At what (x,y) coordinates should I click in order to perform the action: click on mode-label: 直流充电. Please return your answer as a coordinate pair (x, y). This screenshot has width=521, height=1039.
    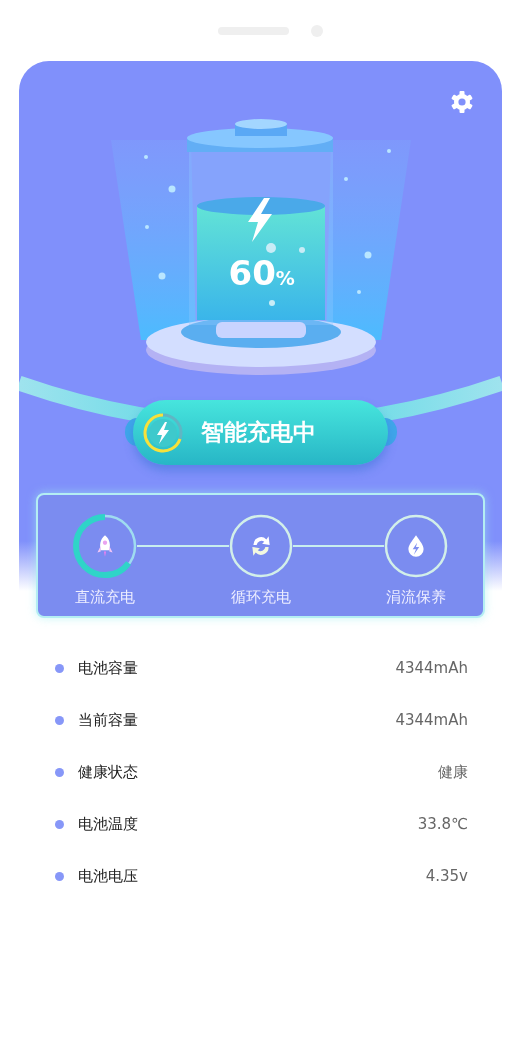
    Looking at the image, I should click on (105, 597).